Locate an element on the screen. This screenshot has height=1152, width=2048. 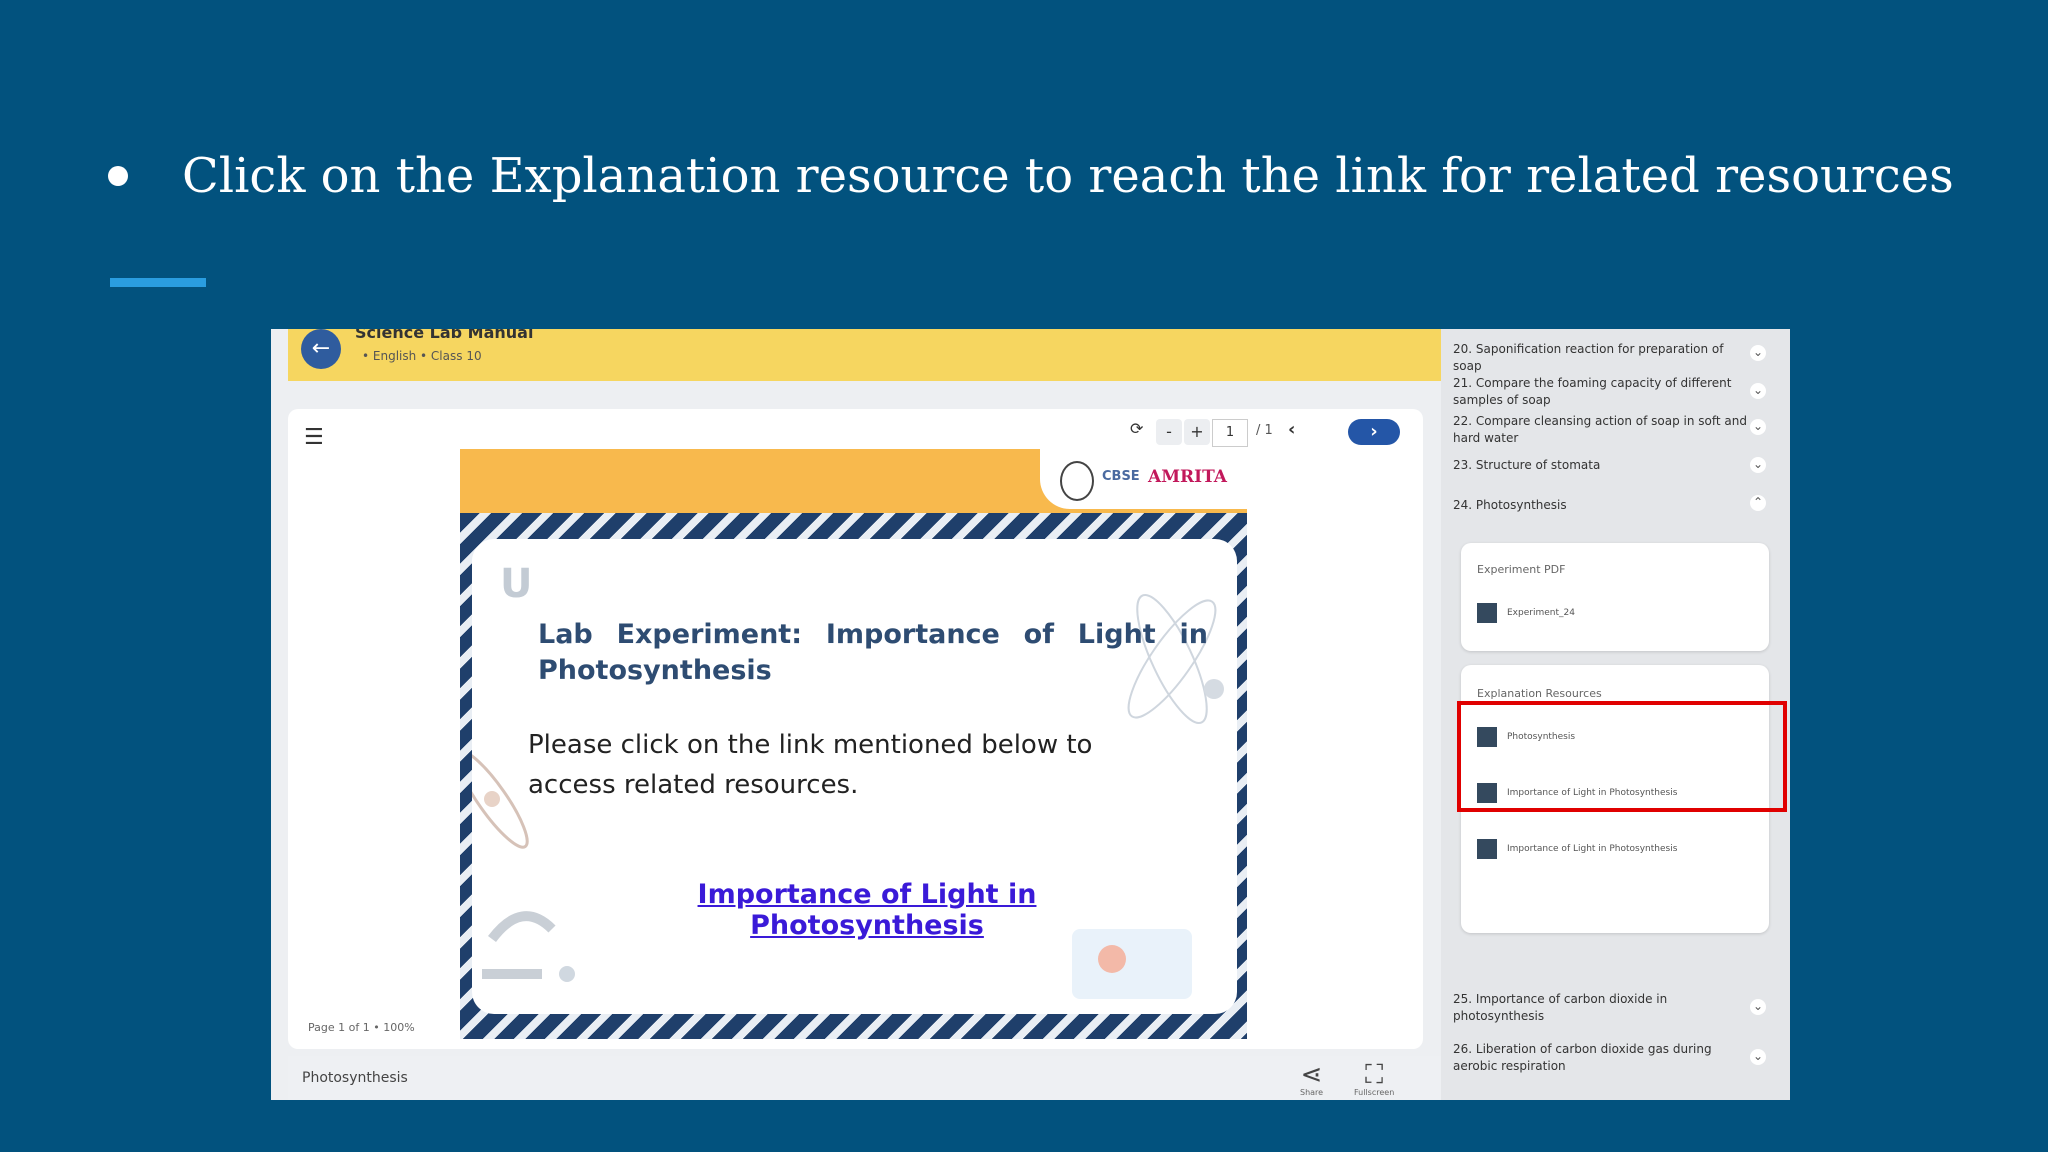
rotate-icon: ⟳ is located at coordinates (1136, 428).